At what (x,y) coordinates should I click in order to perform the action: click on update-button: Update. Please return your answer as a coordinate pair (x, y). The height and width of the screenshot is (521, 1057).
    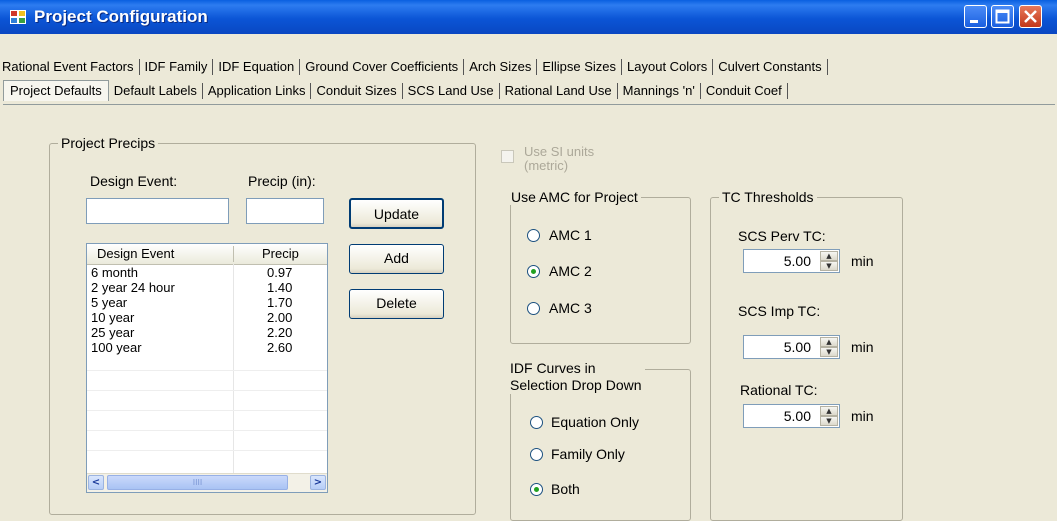
    Looking at the image, I should click on (396, 213).